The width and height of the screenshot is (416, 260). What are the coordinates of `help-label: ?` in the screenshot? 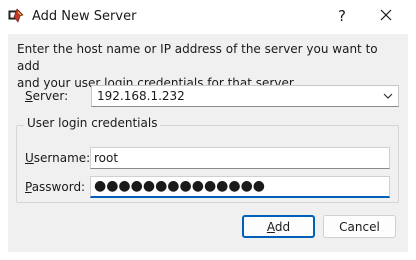 It's located at (342, 16).